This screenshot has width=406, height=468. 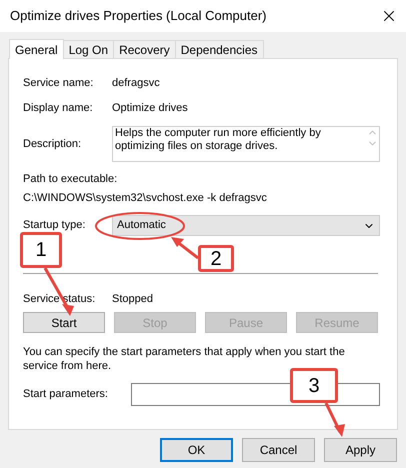 I want to click on dialog-button: Apply, so click(x=360, y=450).